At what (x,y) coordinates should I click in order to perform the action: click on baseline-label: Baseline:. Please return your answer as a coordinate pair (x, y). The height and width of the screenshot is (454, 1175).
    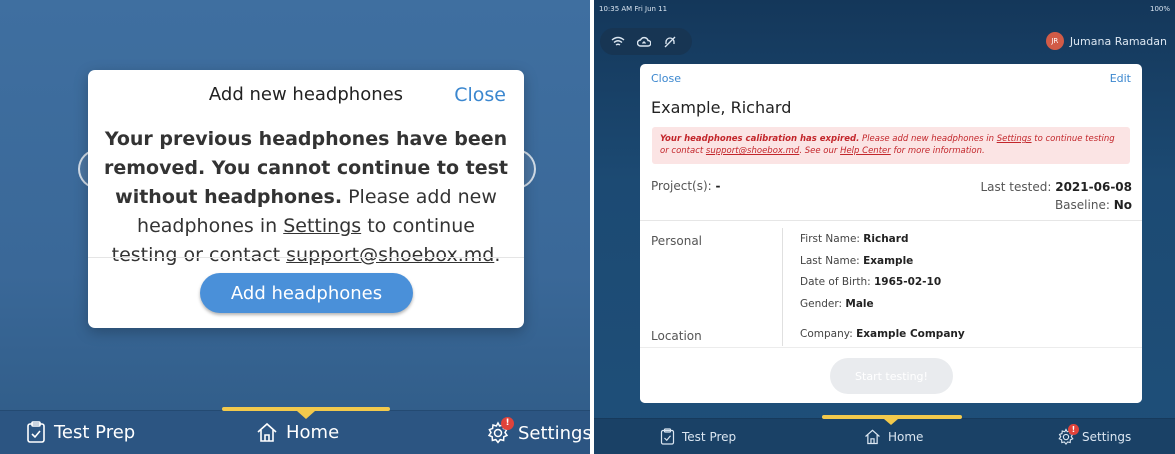
    Looking at the image, I should click on (1082, 205).